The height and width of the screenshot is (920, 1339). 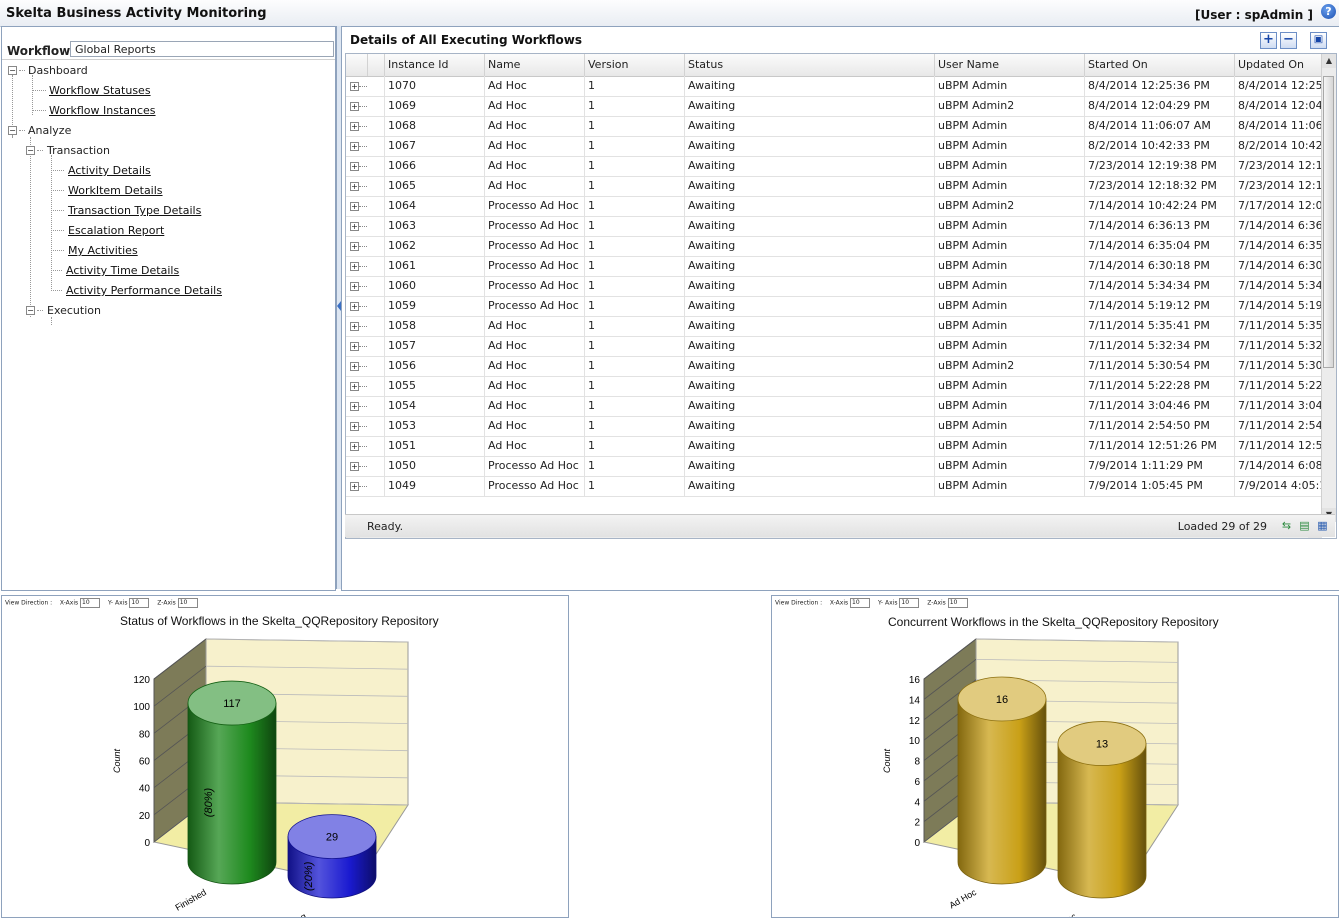 What do you see at coordinates (116, 230) in the screenshot?
I see `tree-escalation-report: Escalation Report` at bounding box center [116, 230].